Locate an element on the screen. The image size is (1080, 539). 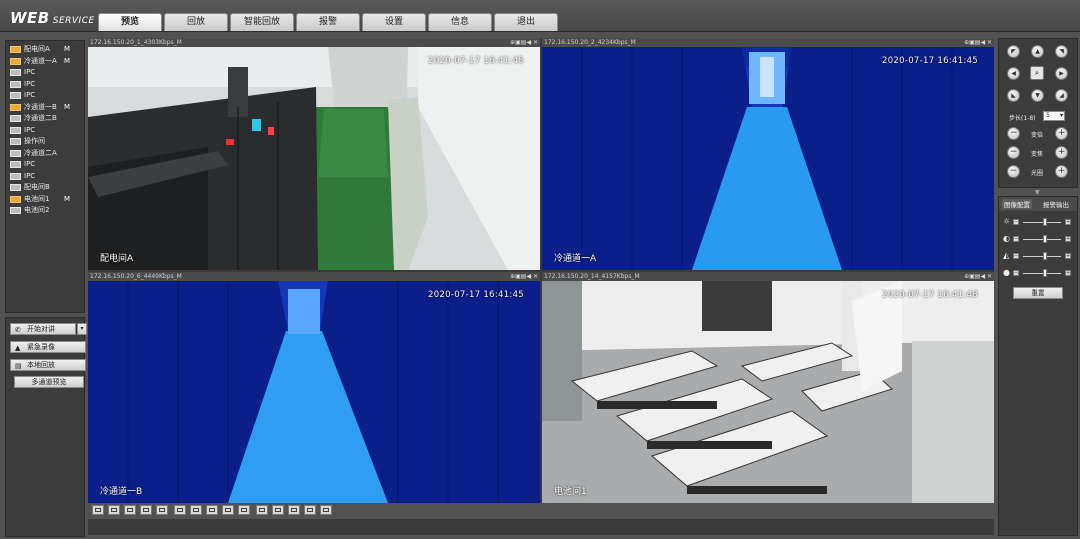
layout-custom-button is located at coordinates (294, 510).